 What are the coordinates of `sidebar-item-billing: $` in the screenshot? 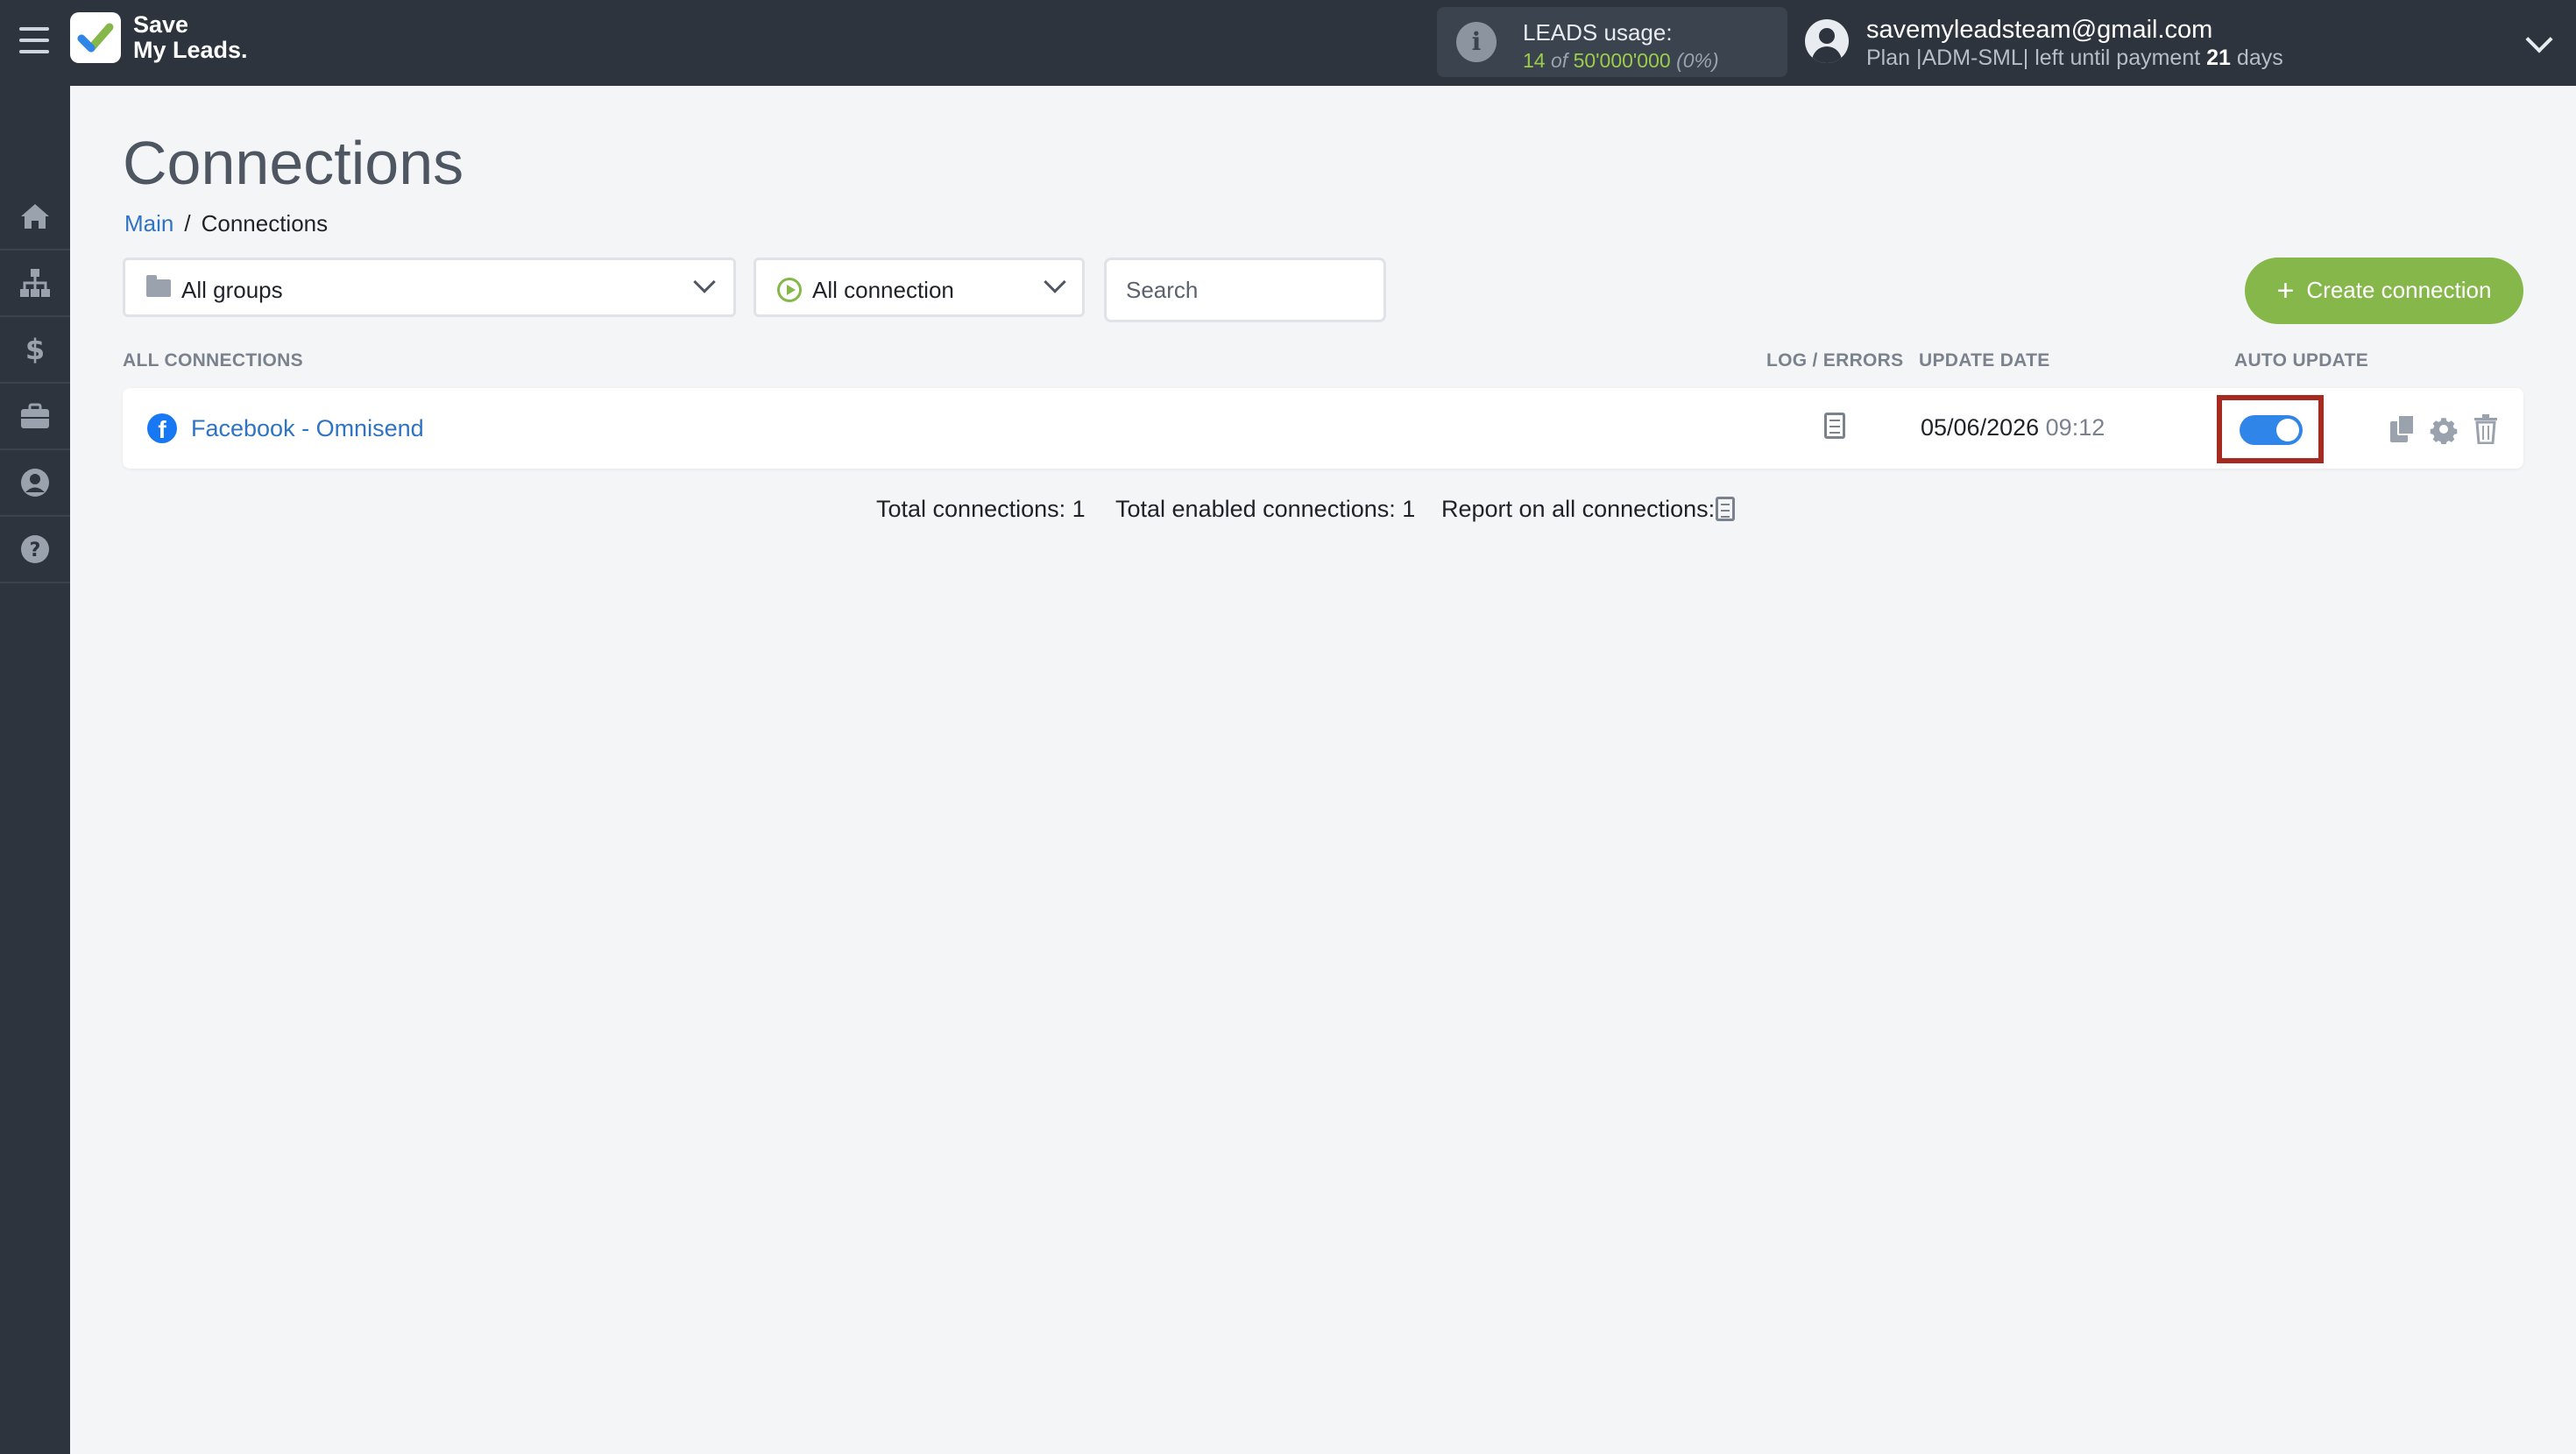 It's located at (35, 350).